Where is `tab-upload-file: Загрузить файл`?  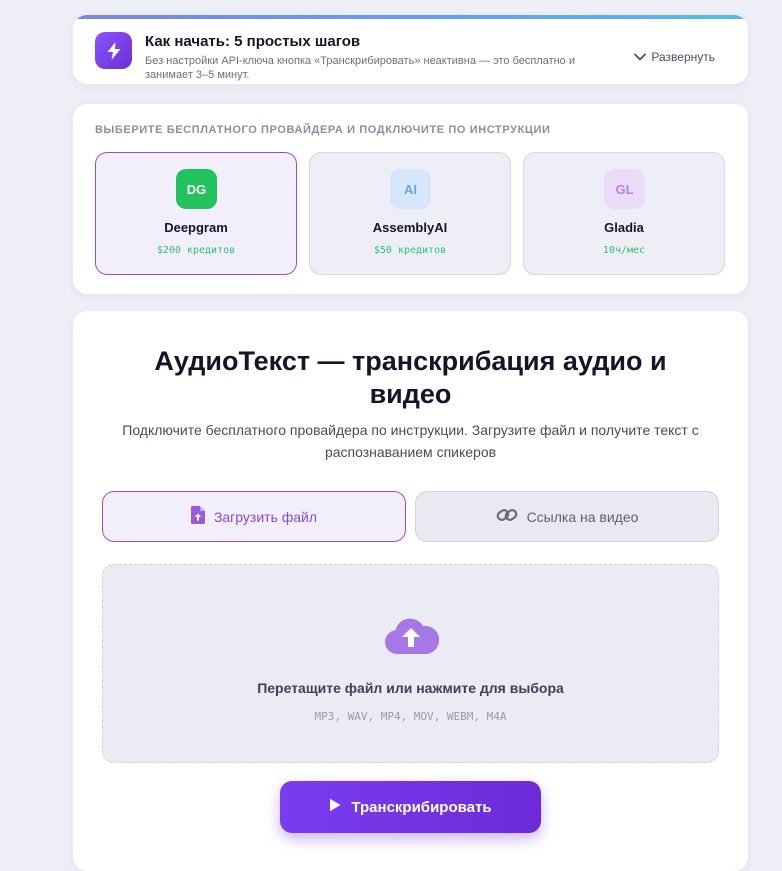 tab-upload-file: Загрузить файл is located at coordinates (254, 516).